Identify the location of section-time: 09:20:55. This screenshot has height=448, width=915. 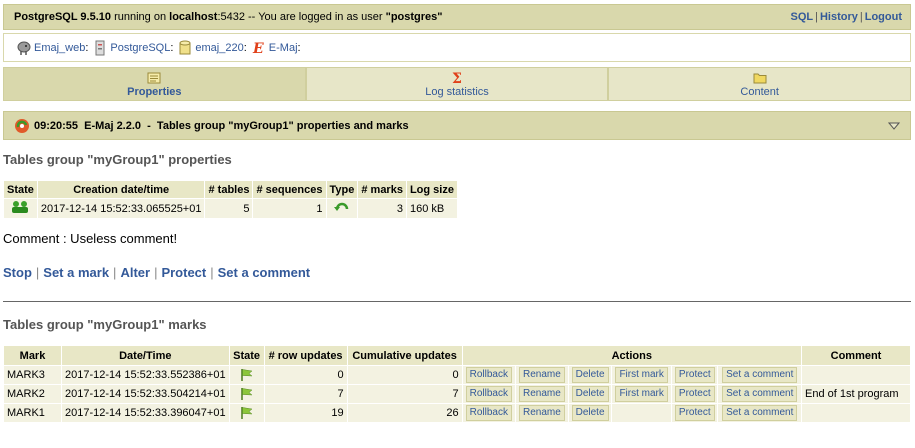
(56, 125).